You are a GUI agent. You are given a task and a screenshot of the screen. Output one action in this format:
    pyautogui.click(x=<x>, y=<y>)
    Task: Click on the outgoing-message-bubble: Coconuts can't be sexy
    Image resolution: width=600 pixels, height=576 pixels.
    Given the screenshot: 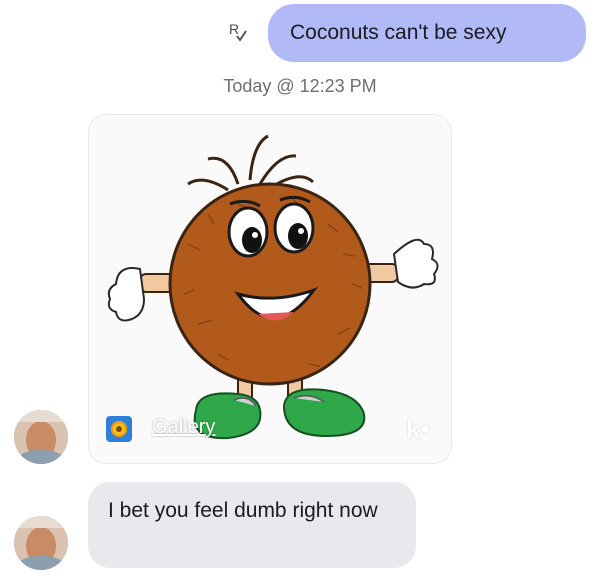 What is the action you would take?
    pyautogui.click(x=427, y=33)
    